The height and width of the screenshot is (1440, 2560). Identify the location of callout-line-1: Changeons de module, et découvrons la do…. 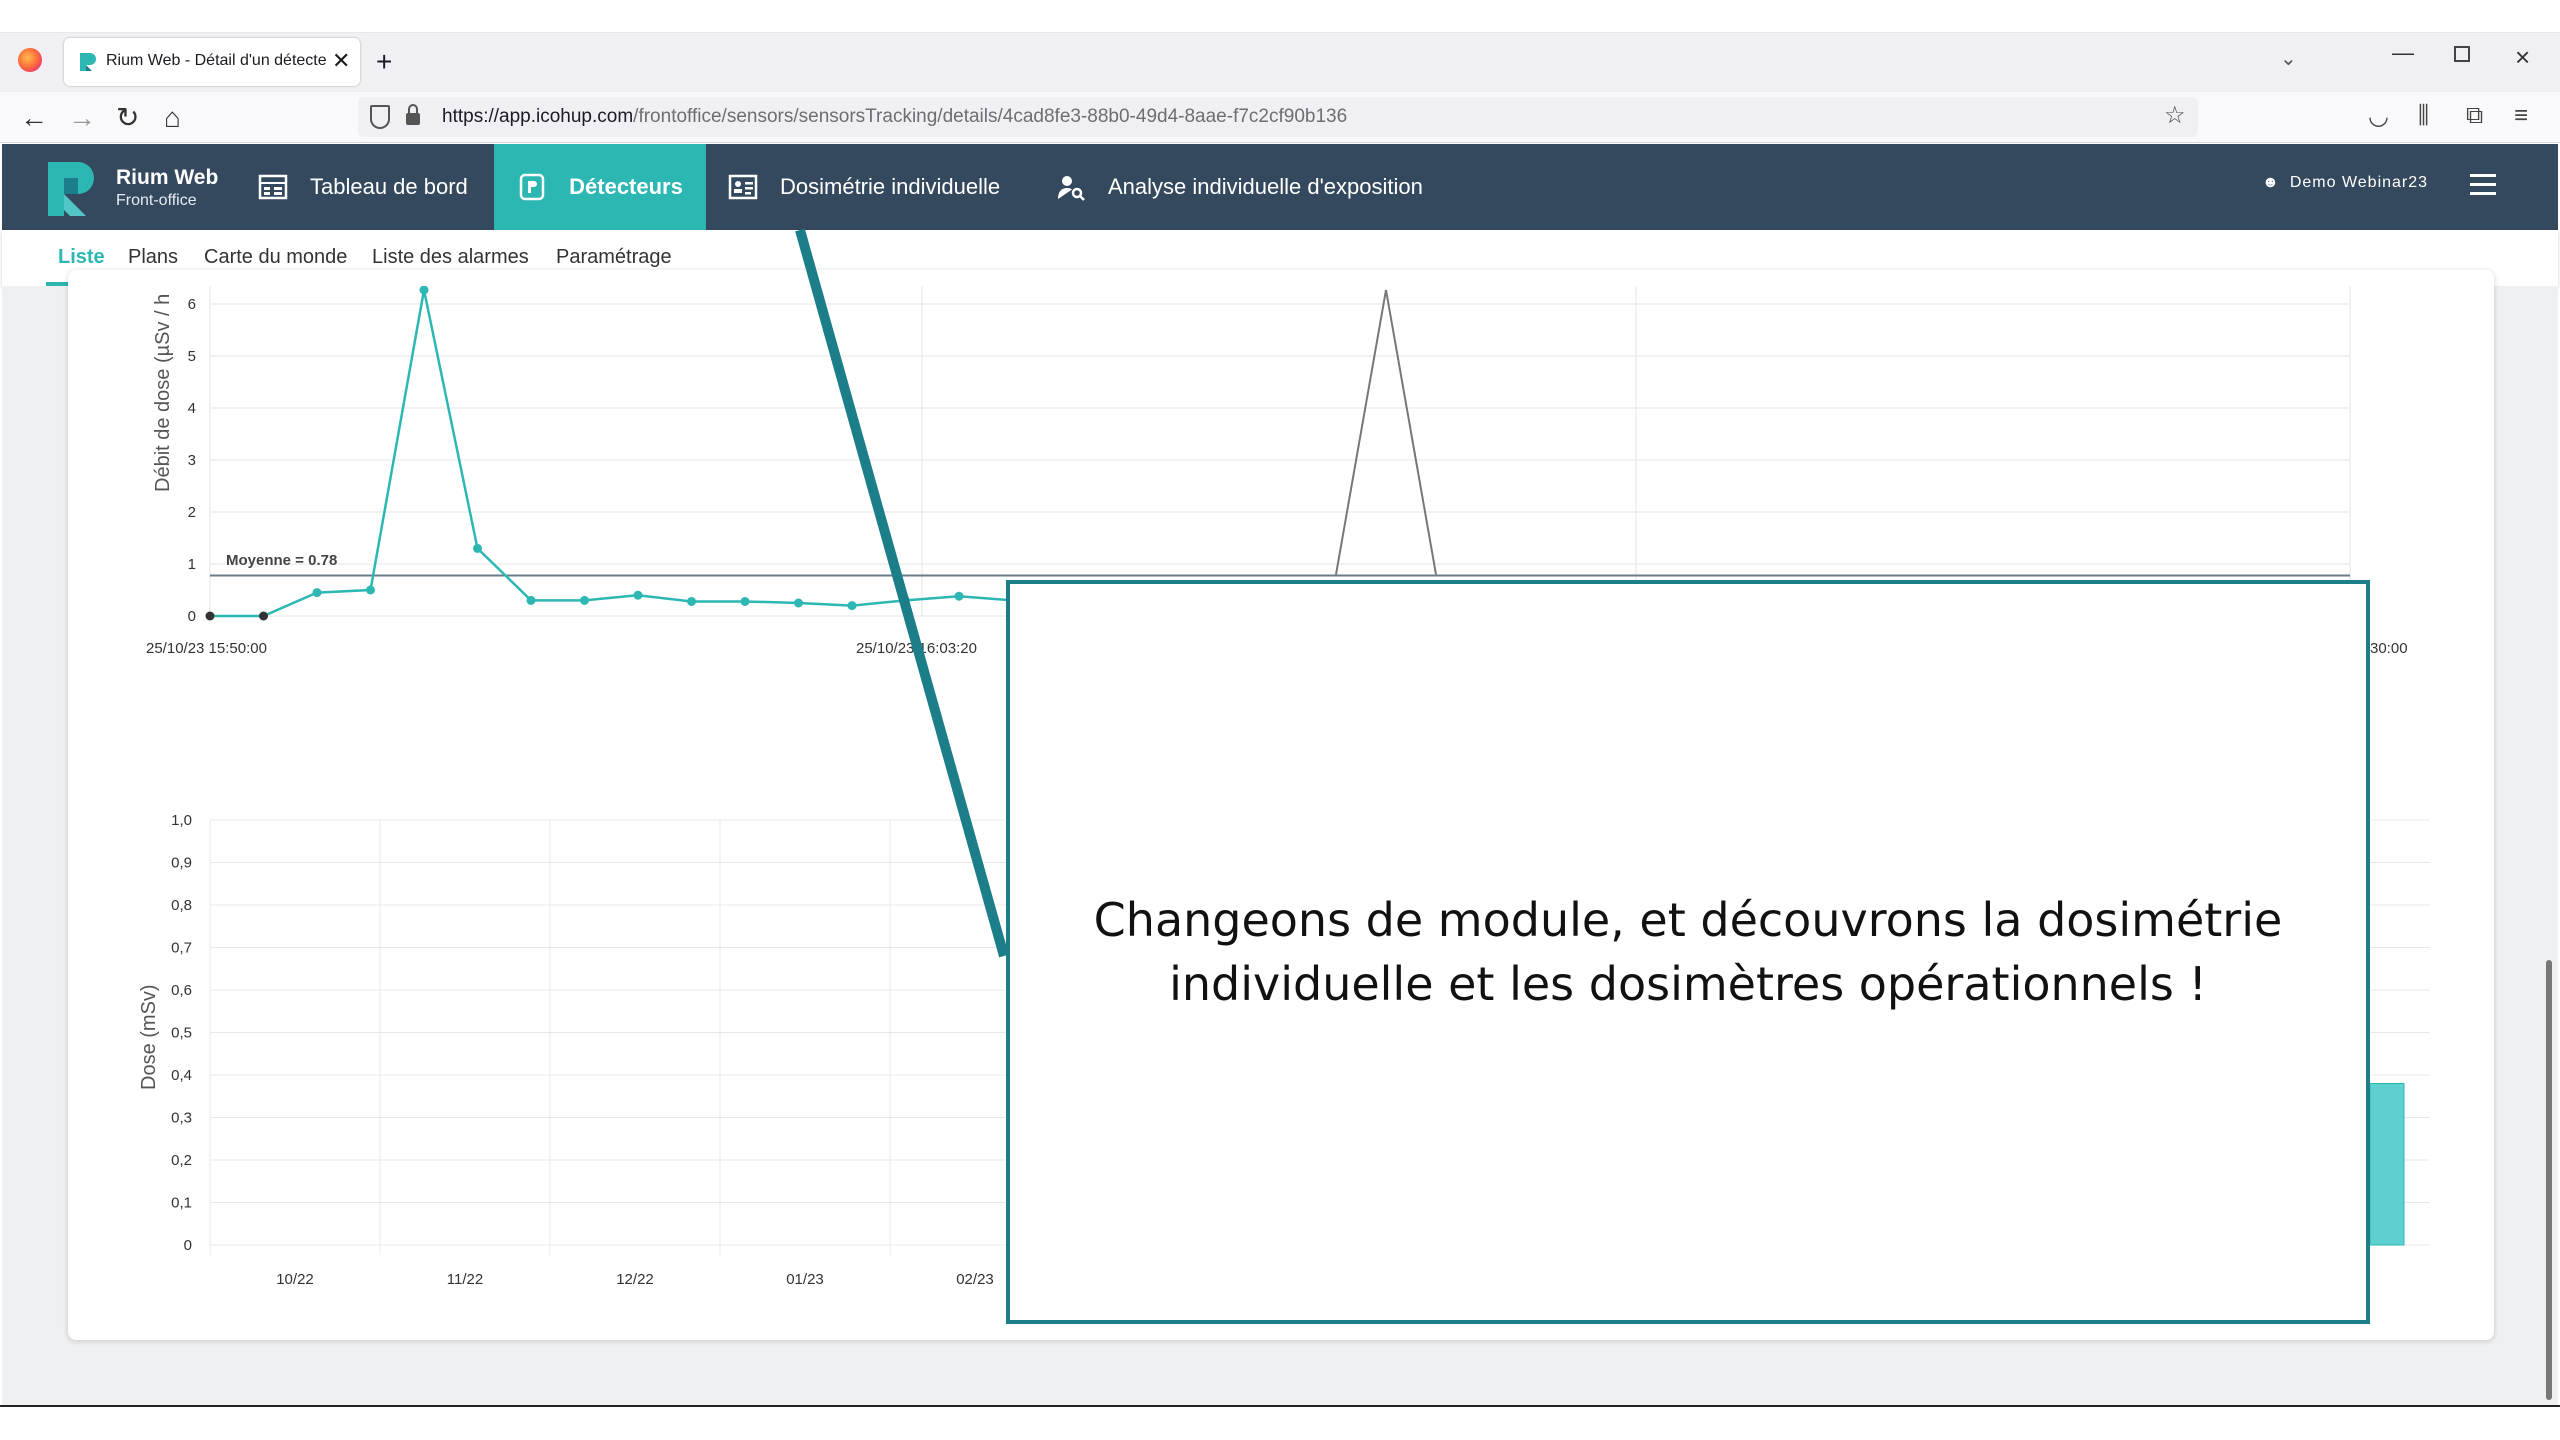
(1688, 920).